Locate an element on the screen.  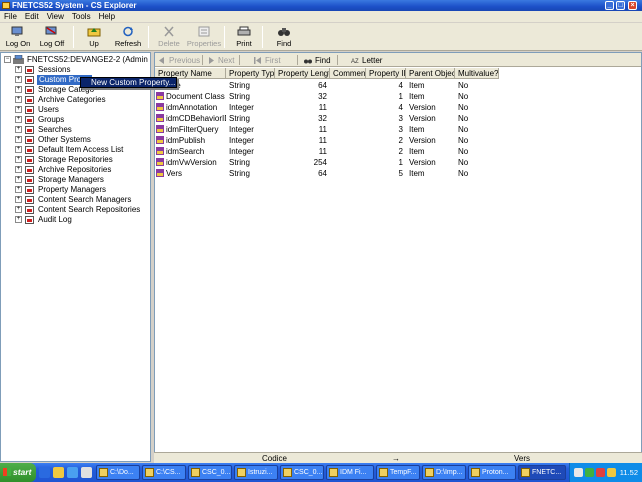
access-list-icon is located at coordinates (29, 150).